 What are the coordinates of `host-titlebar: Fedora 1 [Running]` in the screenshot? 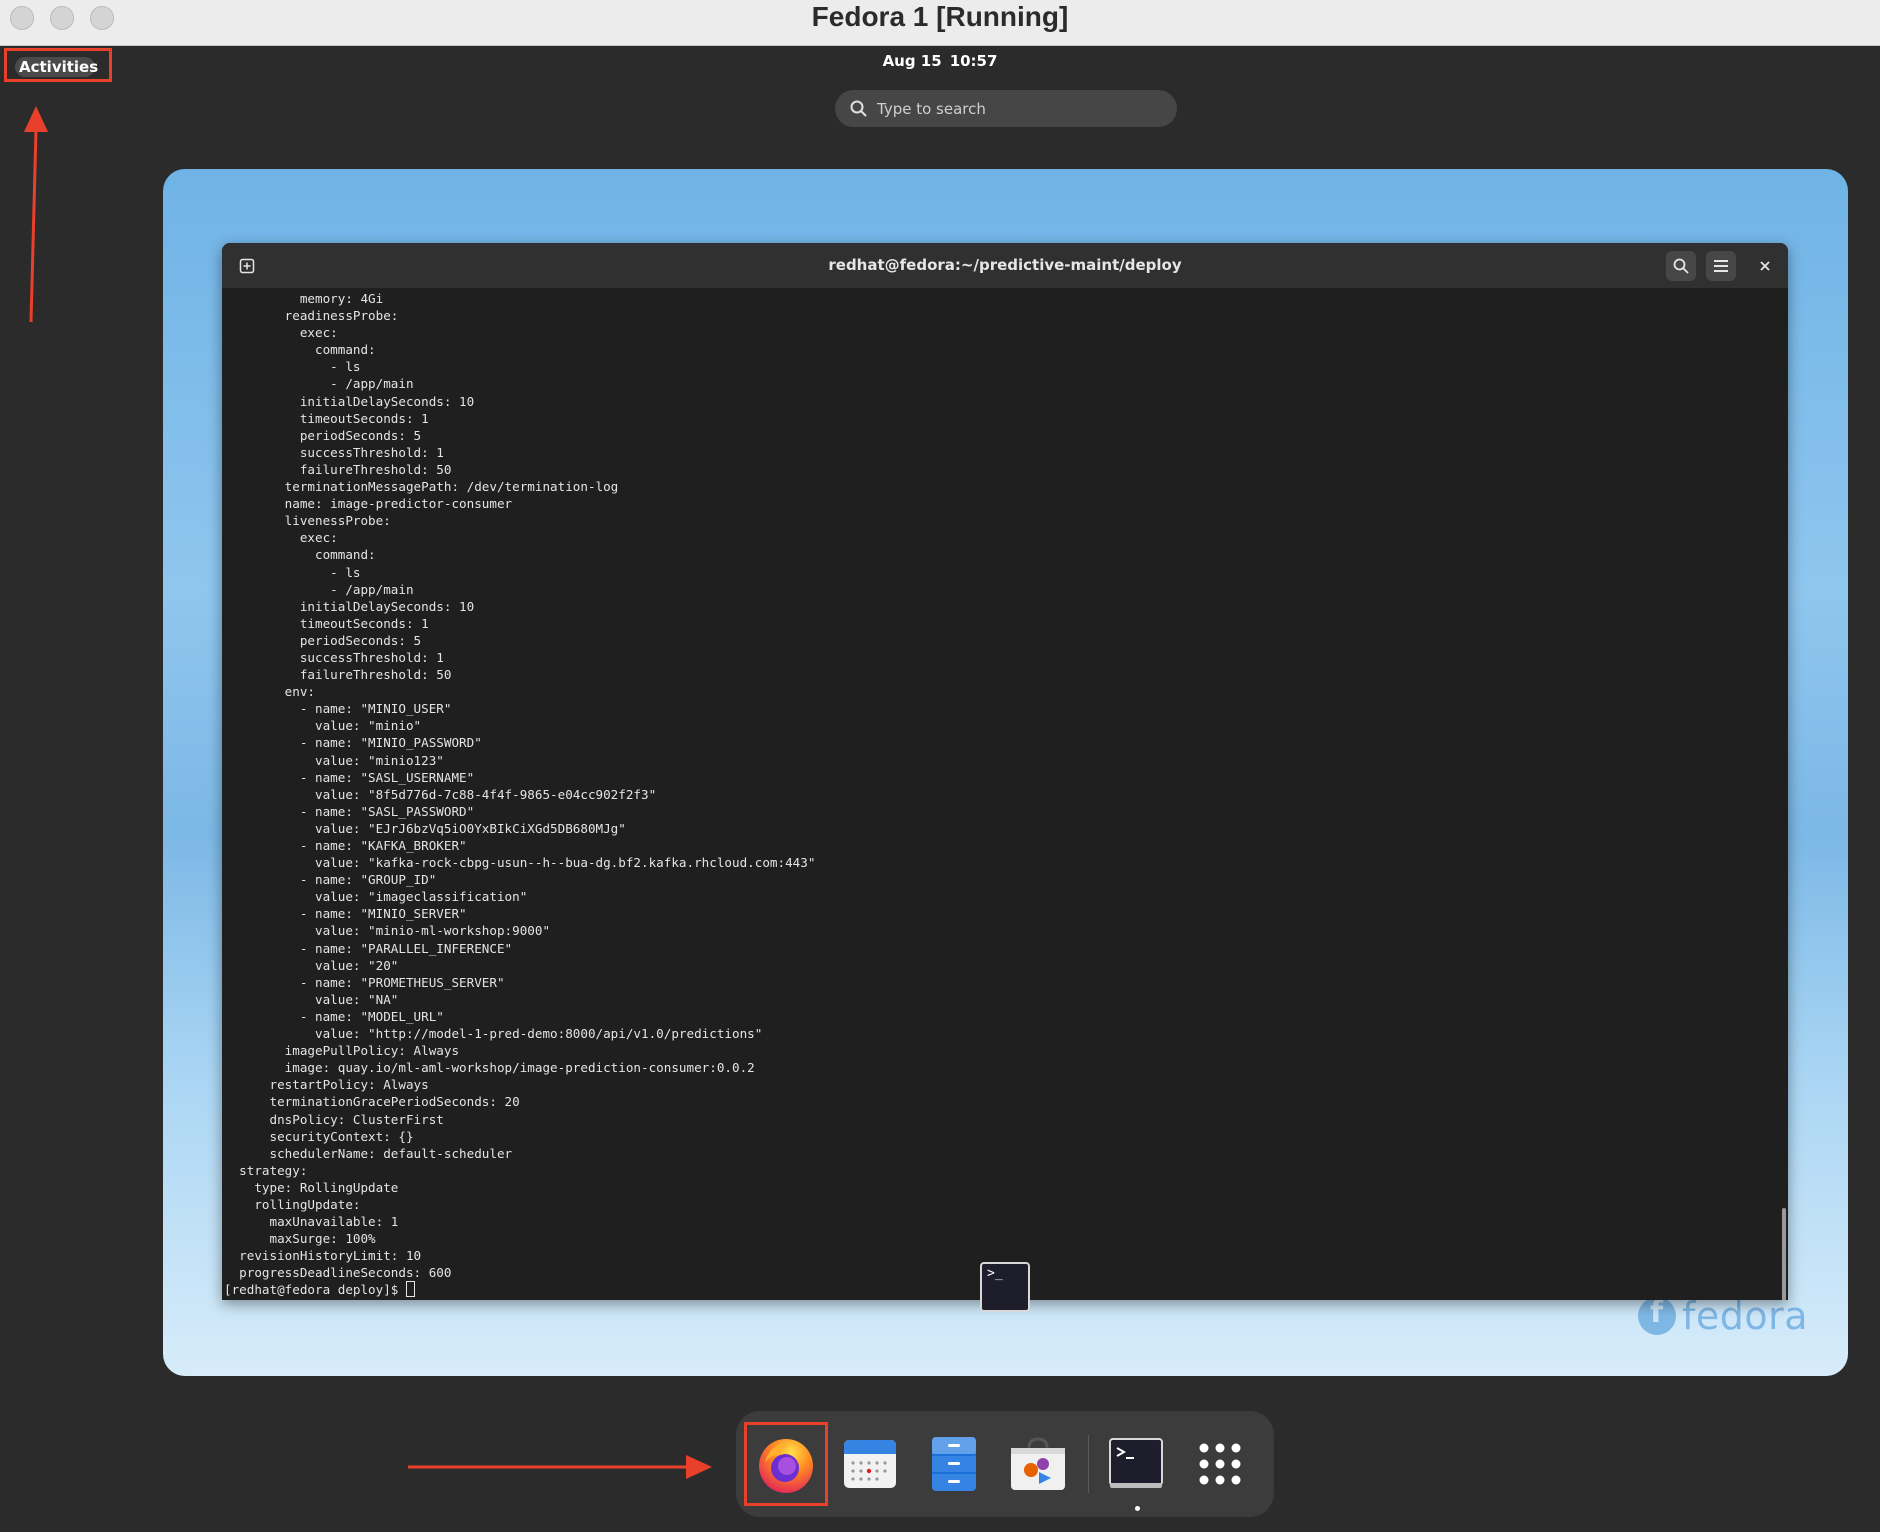 It's located at (940, 23).